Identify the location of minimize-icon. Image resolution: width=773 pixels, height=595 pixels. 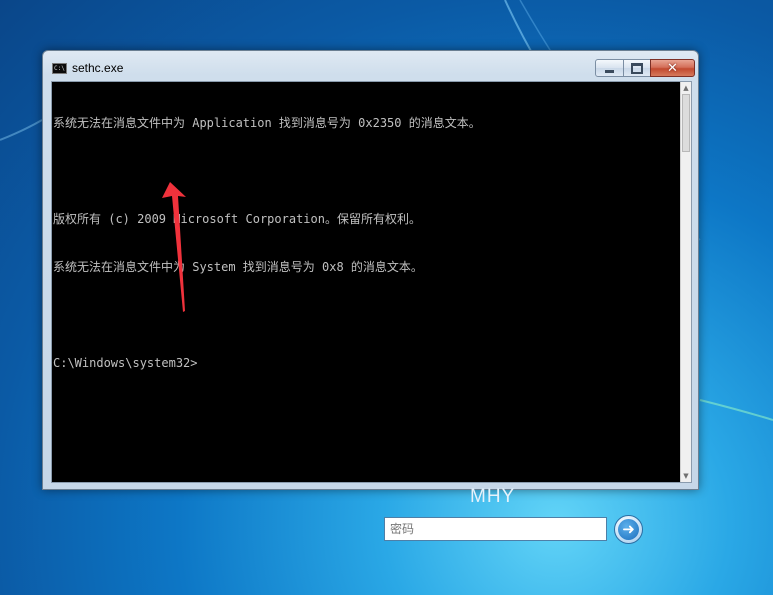
(609, 71).